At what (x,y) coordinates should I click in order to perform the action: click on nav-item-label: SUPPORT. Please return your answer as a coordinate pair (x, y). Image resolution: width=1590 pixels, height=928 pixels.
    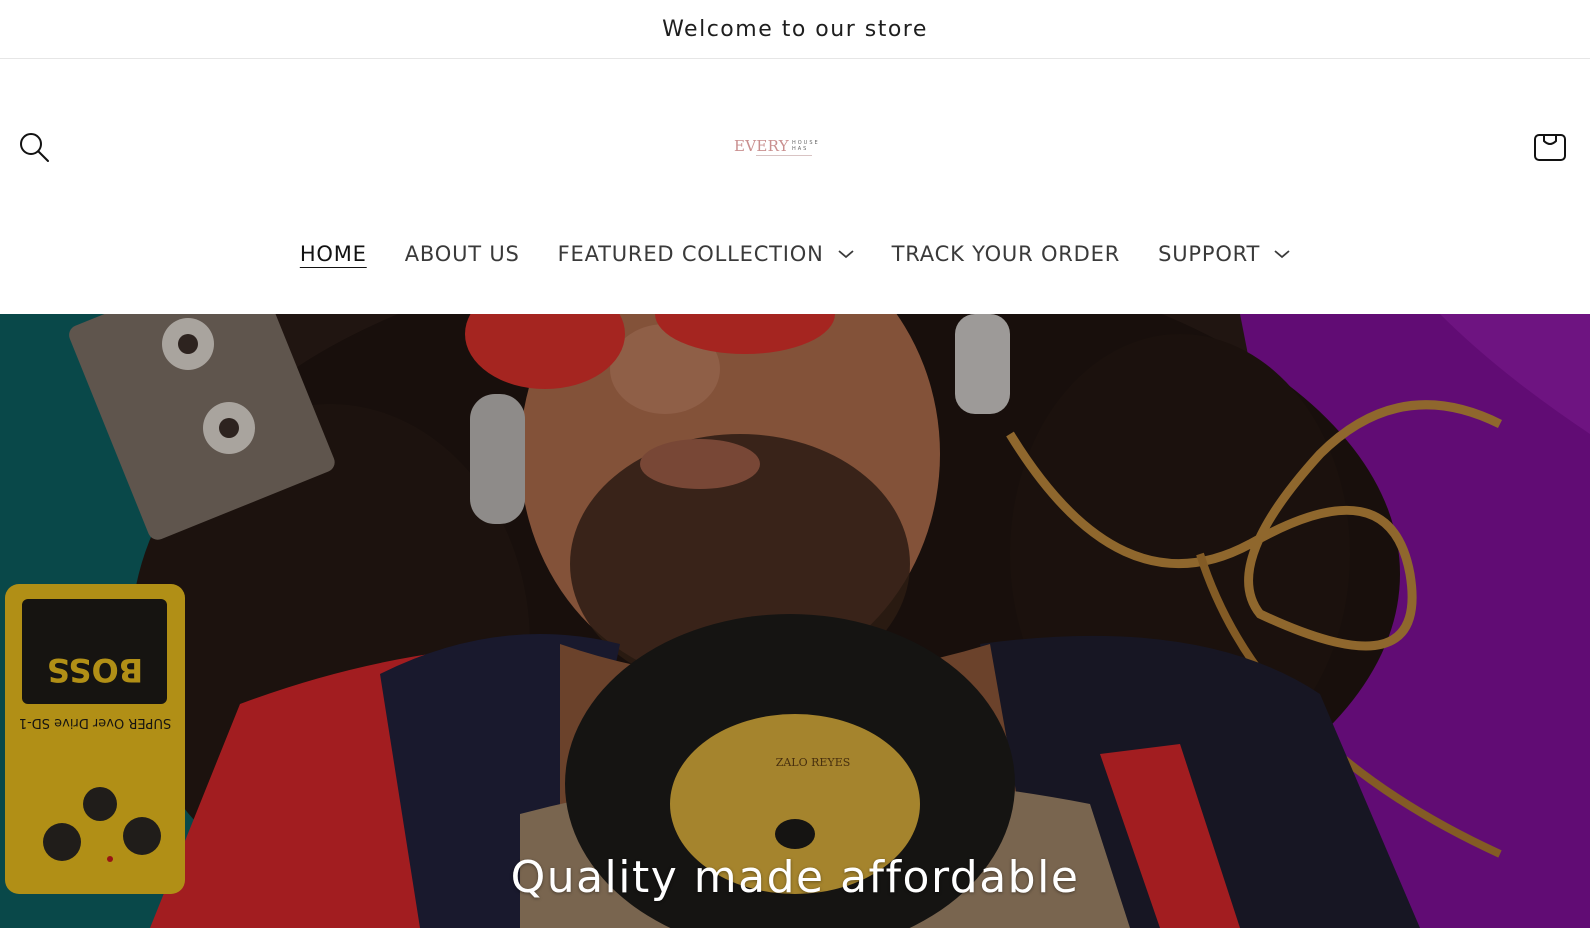
    Looking at the image, I should click on (1209, 254).